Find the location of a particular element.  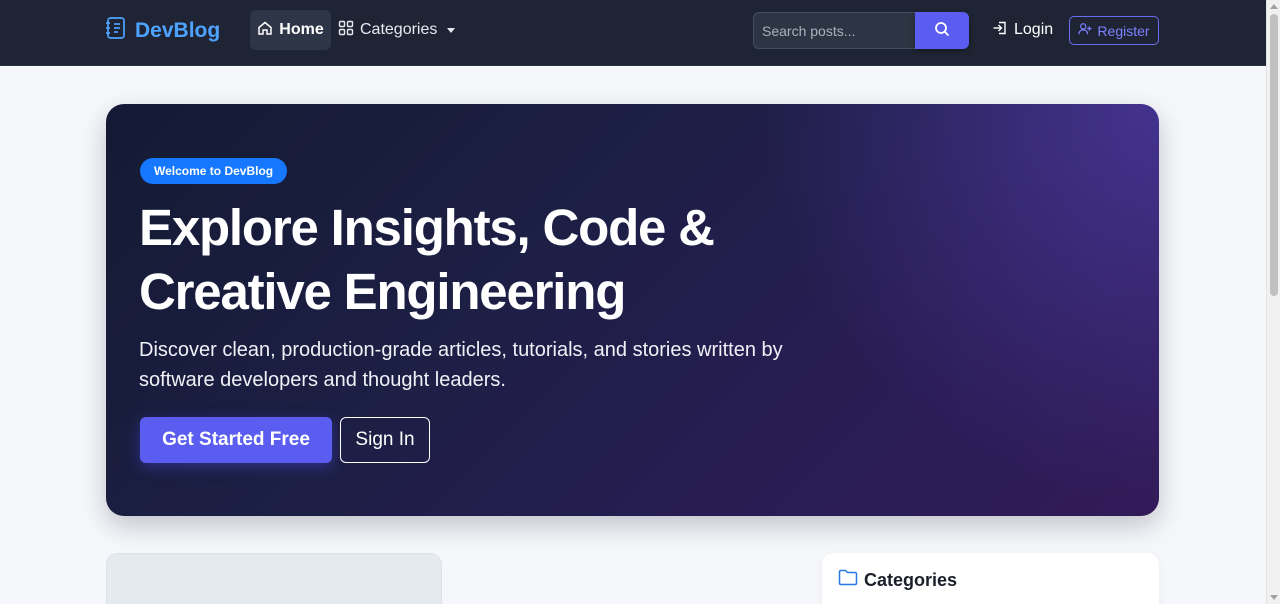

caret-down-icon is located at coordinates (451, 30).